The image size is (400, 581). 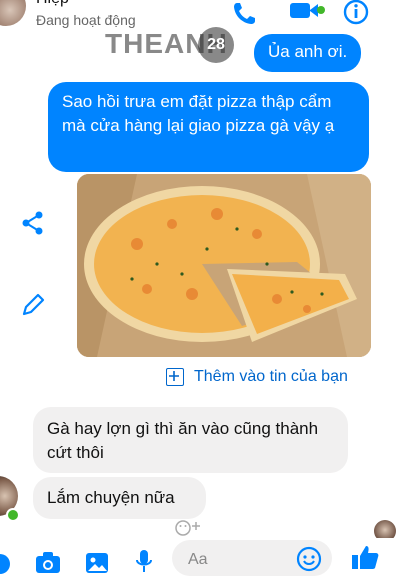 I want to click on message-input: Aa, so click(x=252, y=558).